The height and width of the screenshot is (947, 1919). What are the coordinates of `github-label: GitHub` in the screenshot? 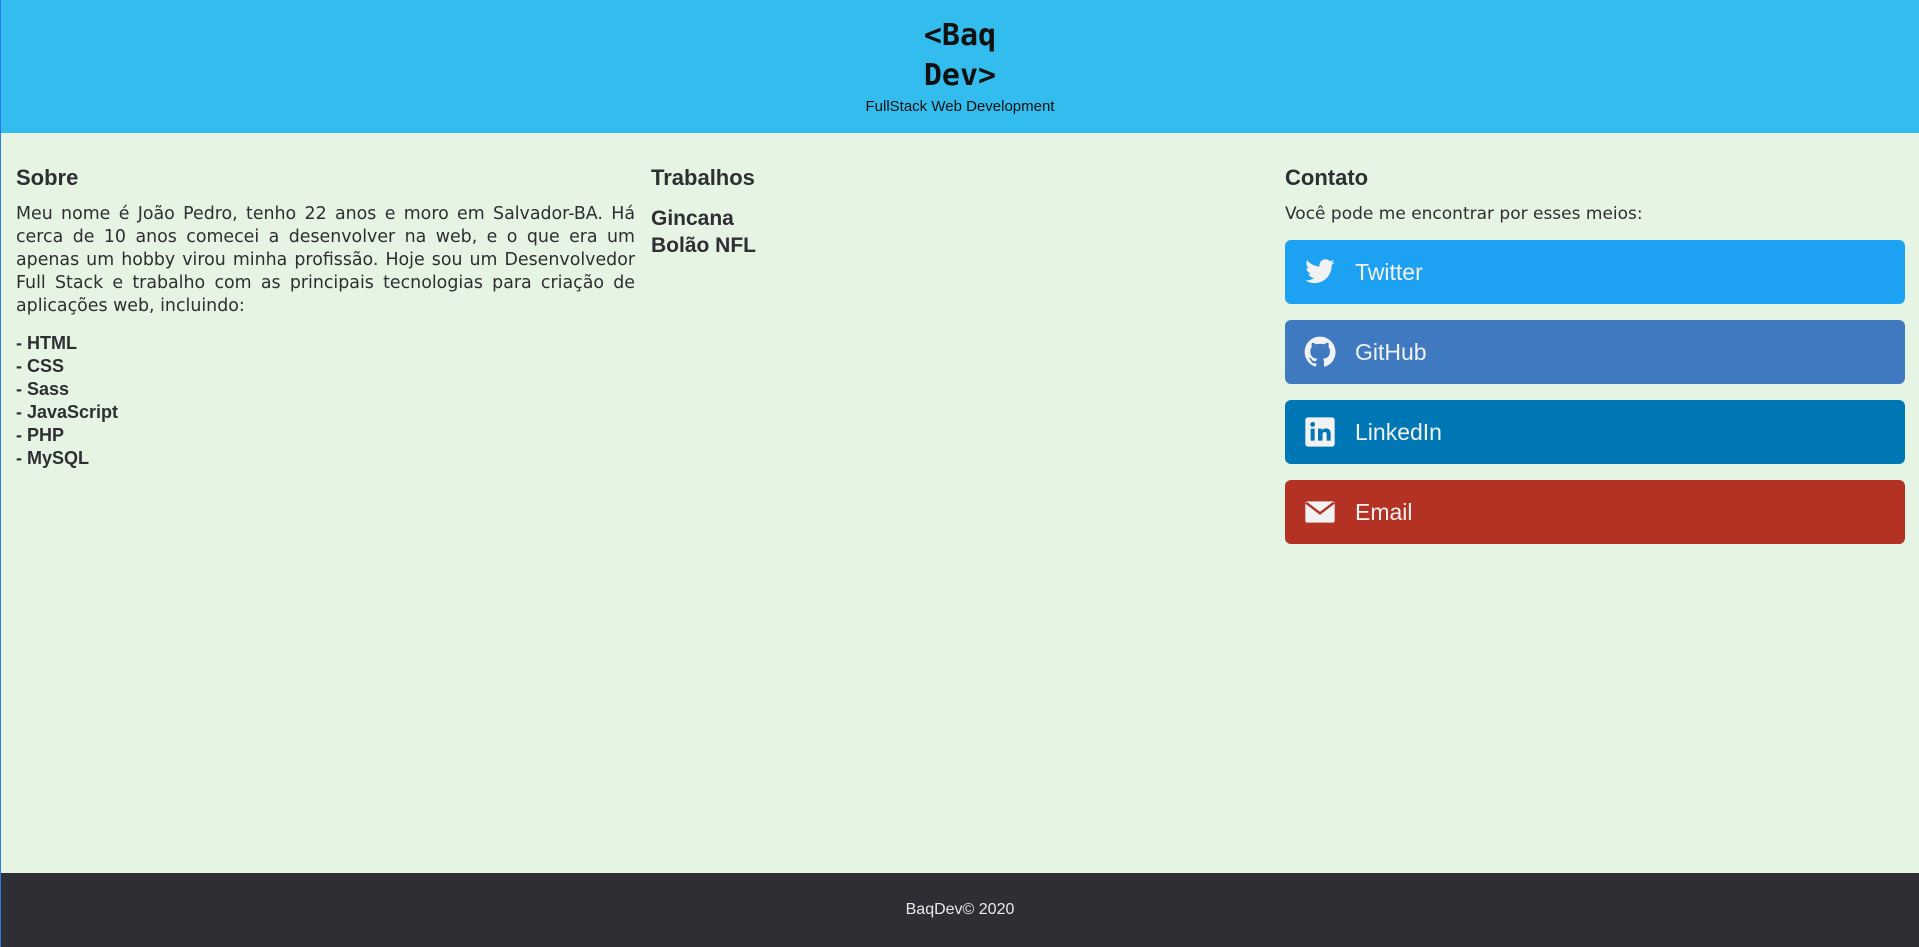 It's located at (1391, 351).